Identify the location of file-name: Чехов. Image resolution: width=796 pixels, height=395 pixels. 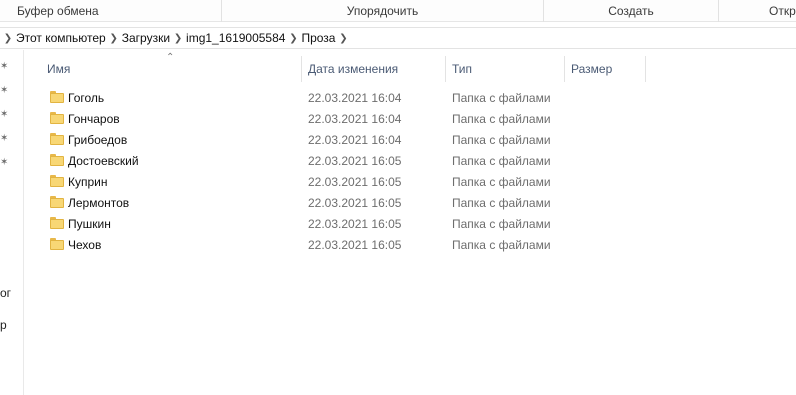
(84, 245).